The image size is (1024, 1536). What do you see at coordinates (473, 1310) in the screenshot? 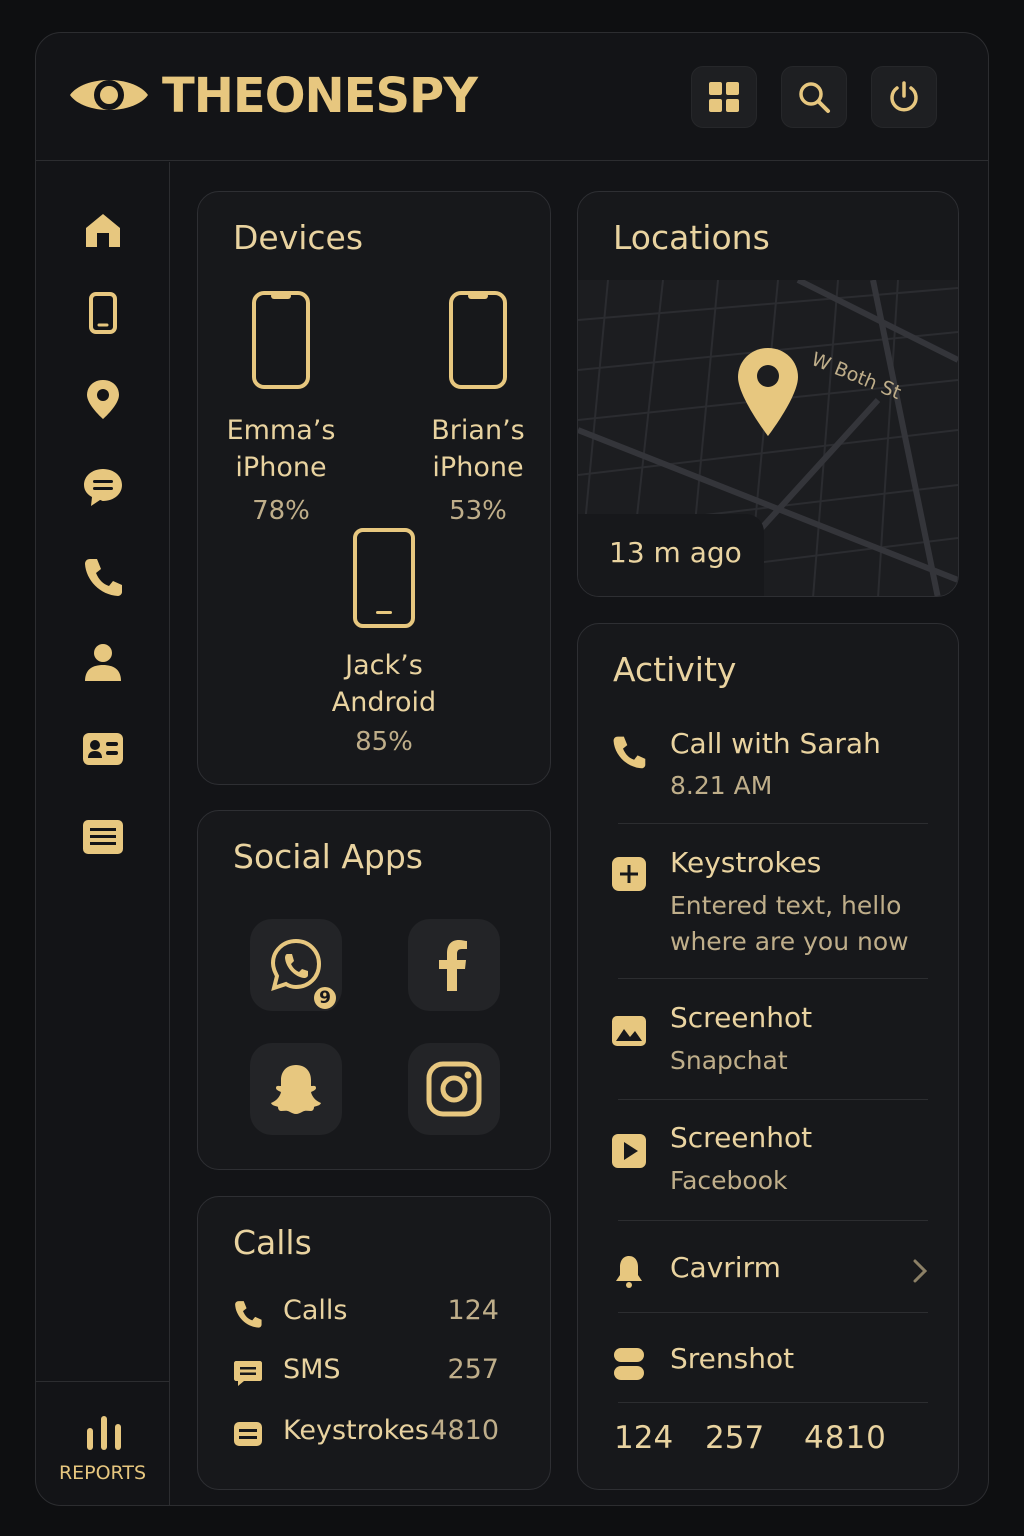
I see `calls-row-value: 124` at bounding box center [473, 1310].